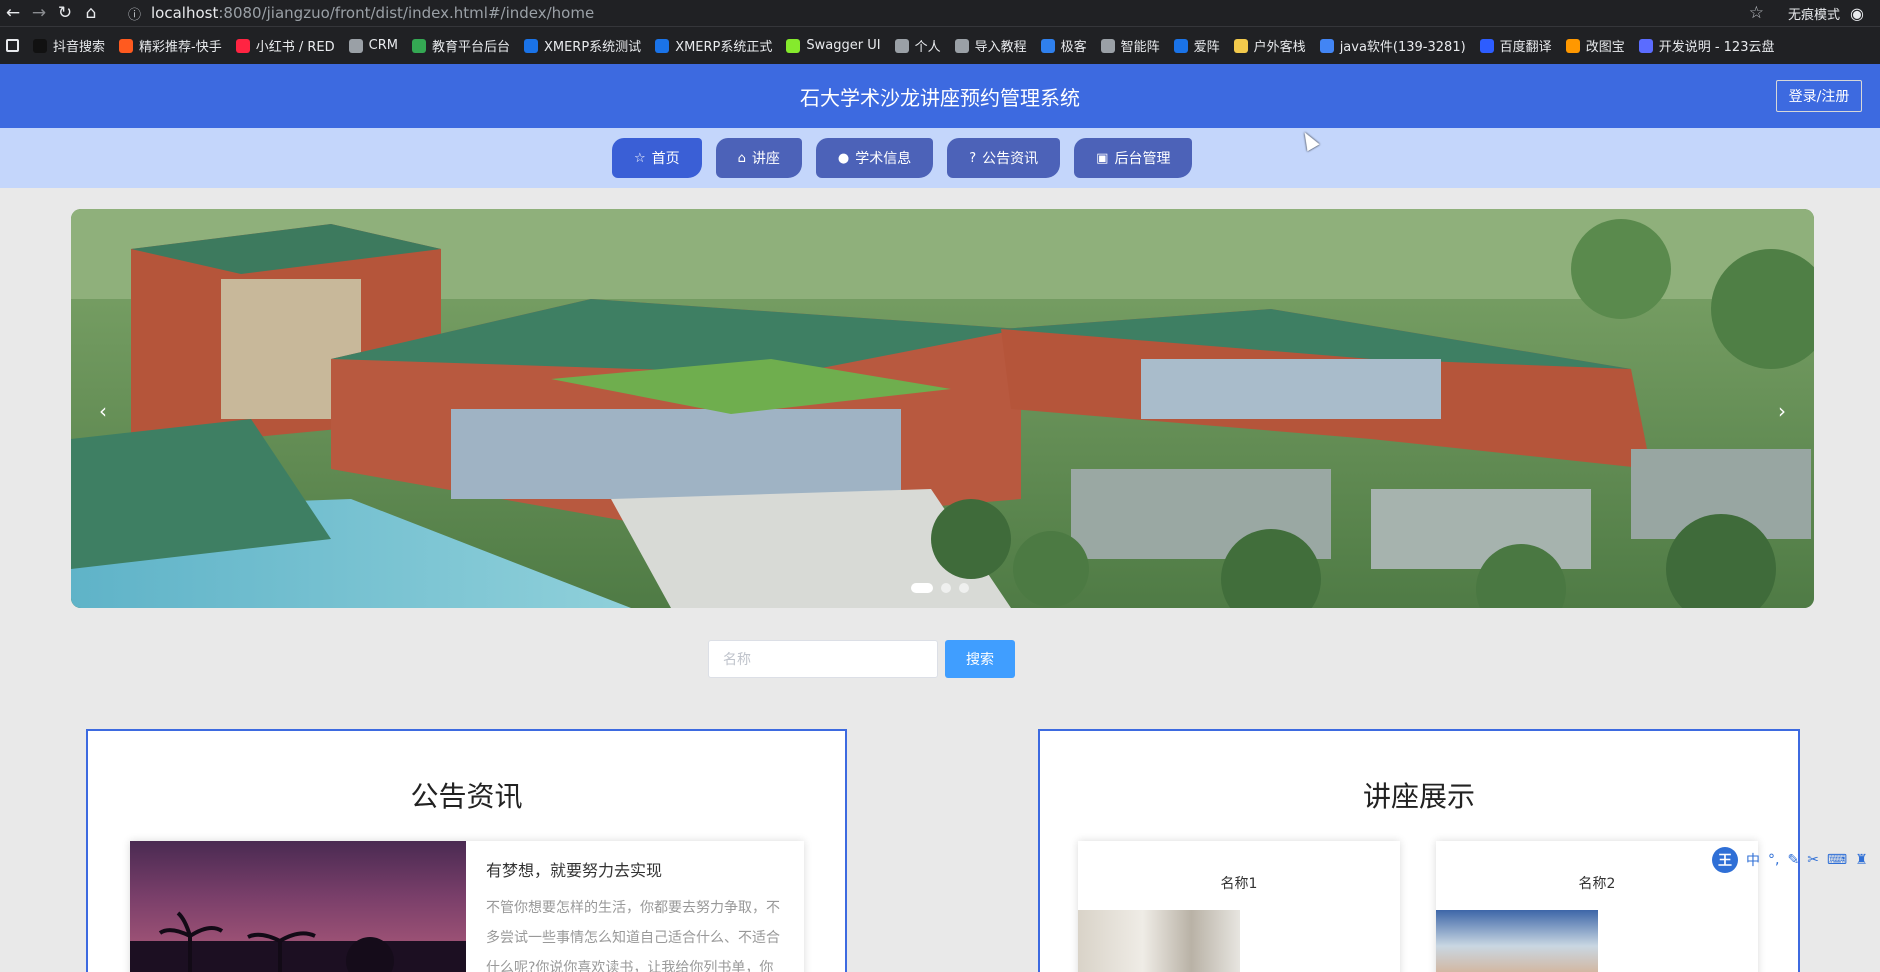  What do you see at coordinates (1000, 47) in the screenshot?
I see `bookmark-label: 导入教程` at bounding box center [1000, 47].